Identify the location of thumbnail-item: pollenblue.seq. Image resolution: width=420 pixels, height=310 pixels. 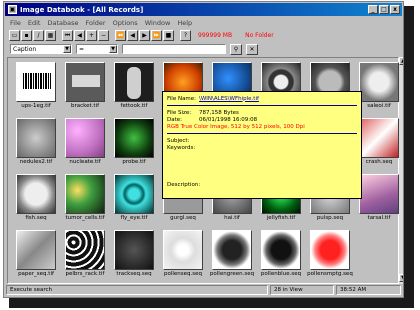
(281, 253).